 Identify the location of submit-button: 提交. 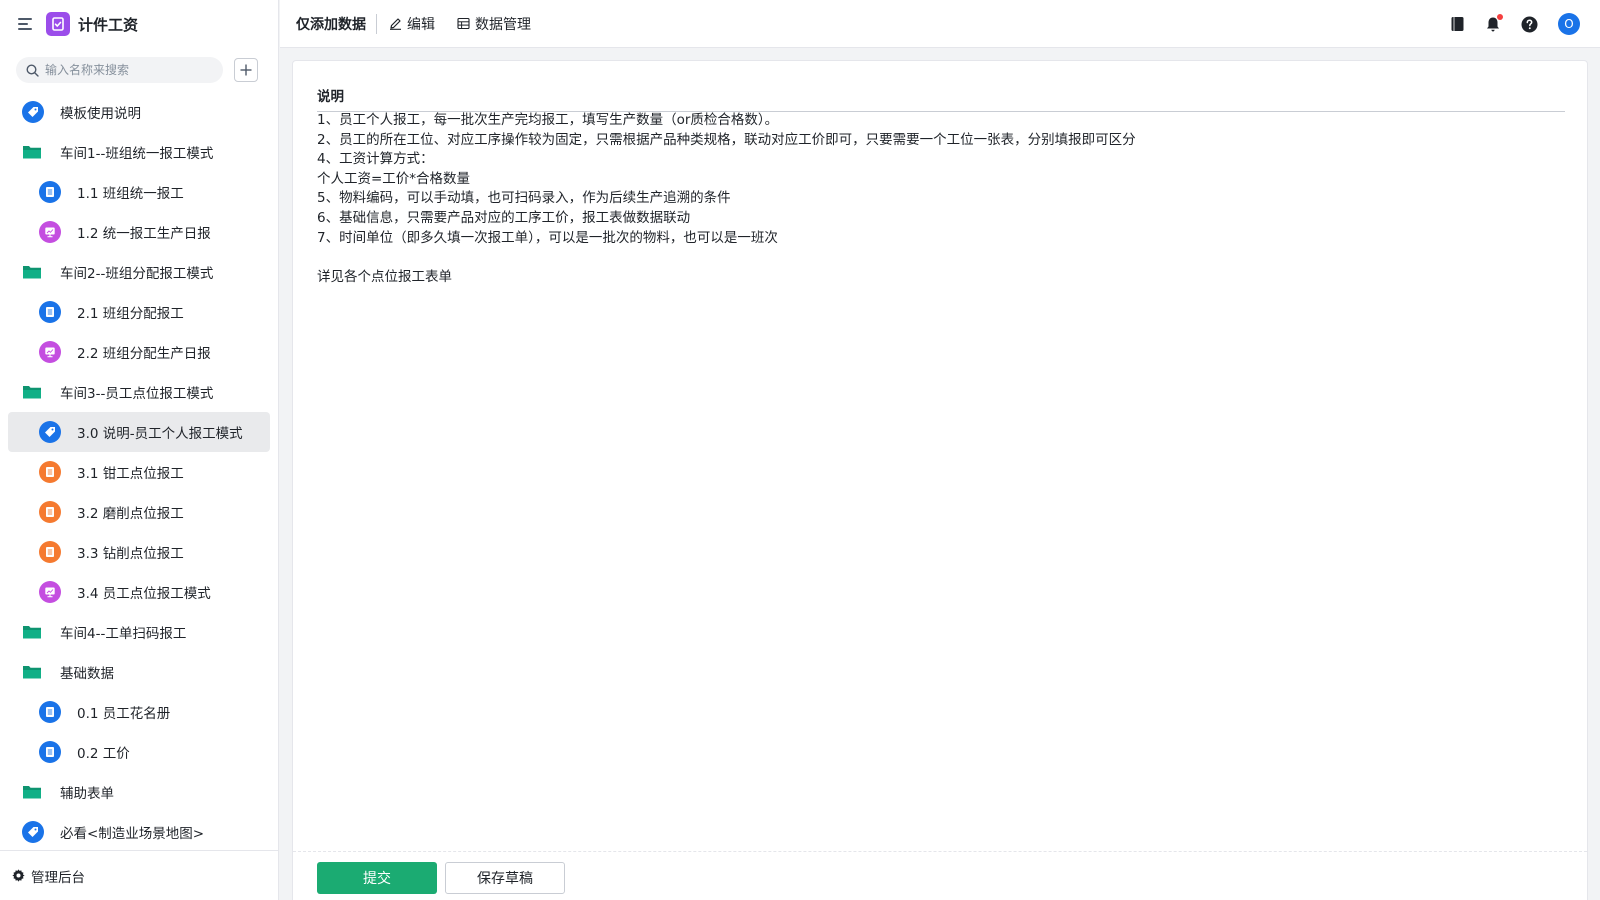
(377, 878).